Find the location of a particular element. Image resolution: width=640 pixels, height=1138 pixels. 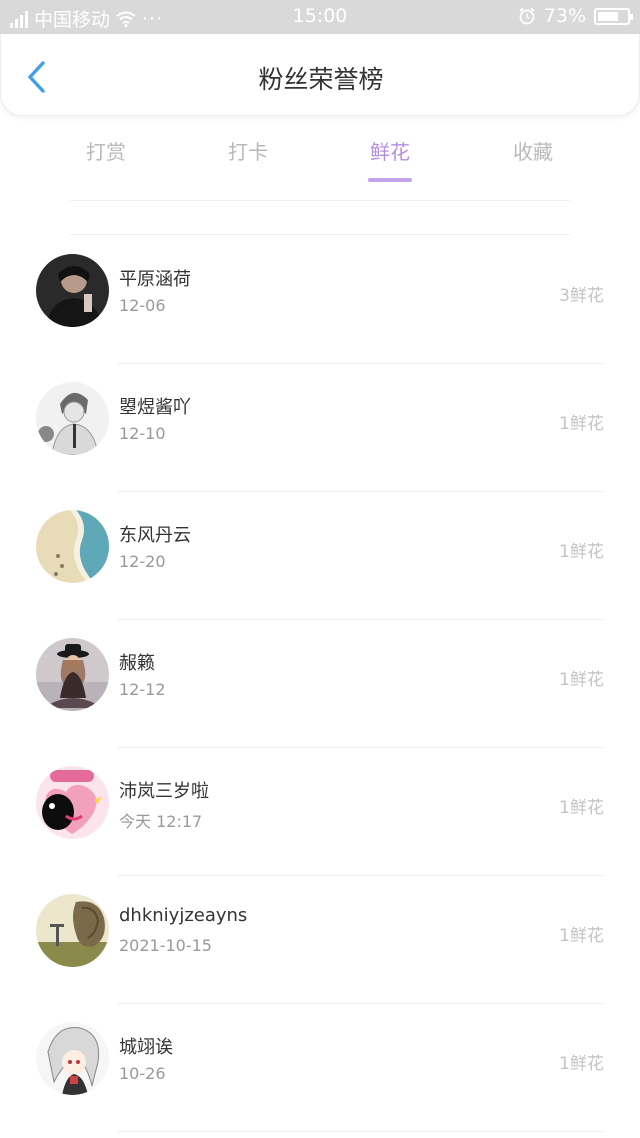

avatar-beach is located at coordinates (72, 546).